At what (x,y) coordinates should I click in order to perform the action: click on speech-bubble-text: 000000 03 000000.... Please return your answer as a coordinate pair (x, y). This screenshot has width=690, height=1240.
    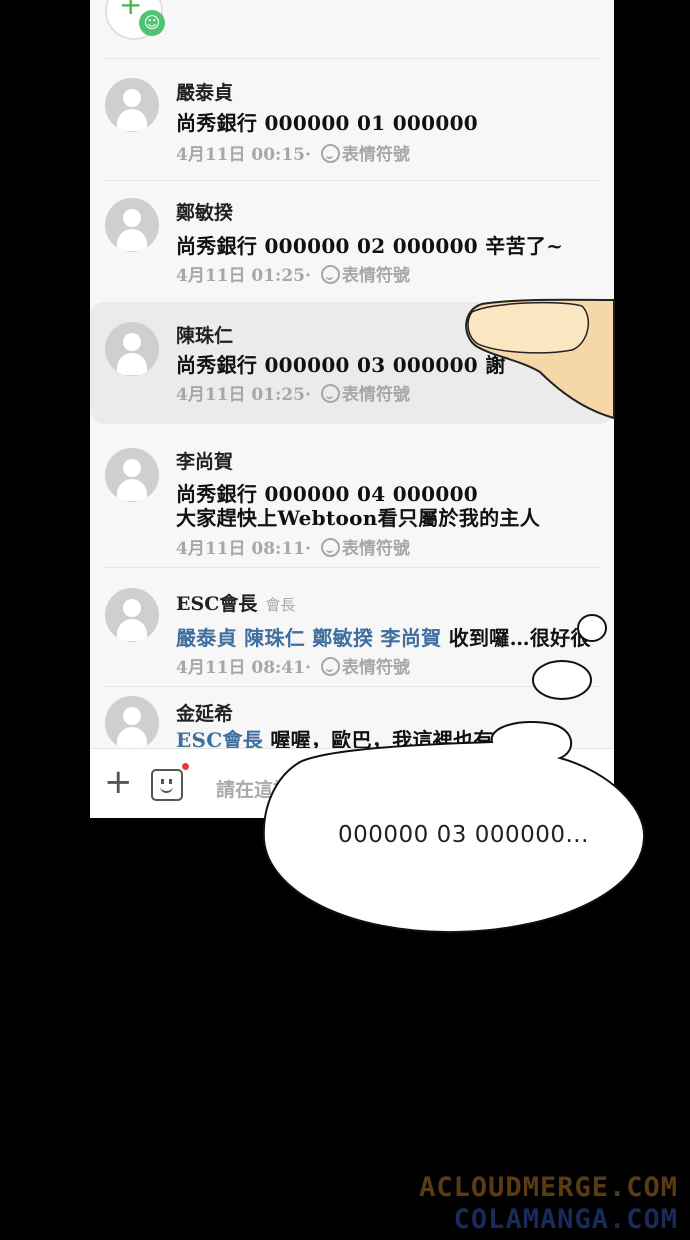
    Looking at the image, I should click on (463, 835).